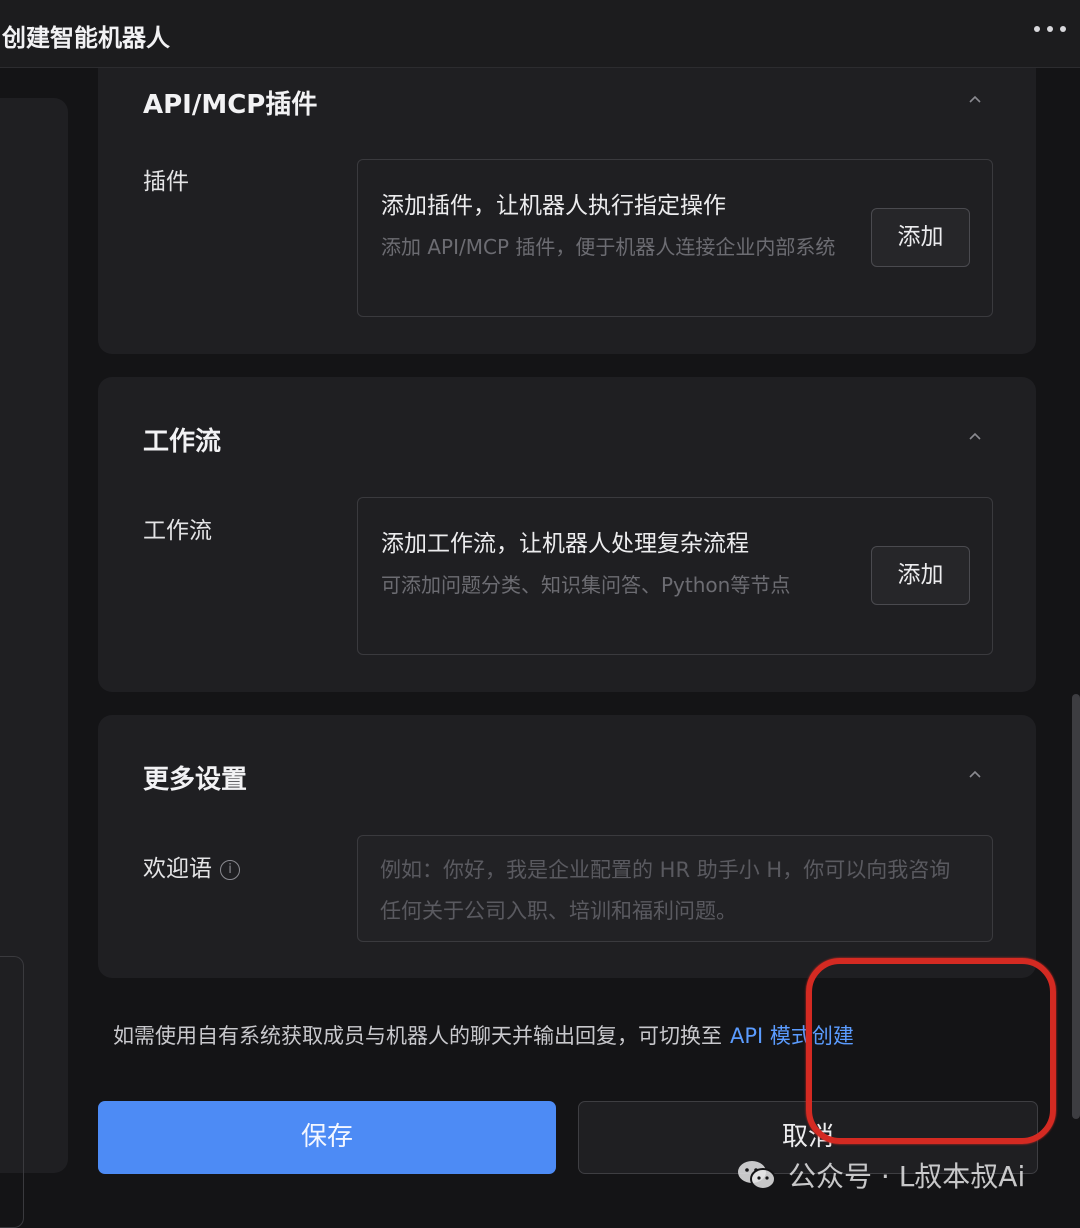 Image resolution: width=1080 pixels, height=1228 pixels. I want to click on welcome-label-text: 欢迎语, so click(177, 869).